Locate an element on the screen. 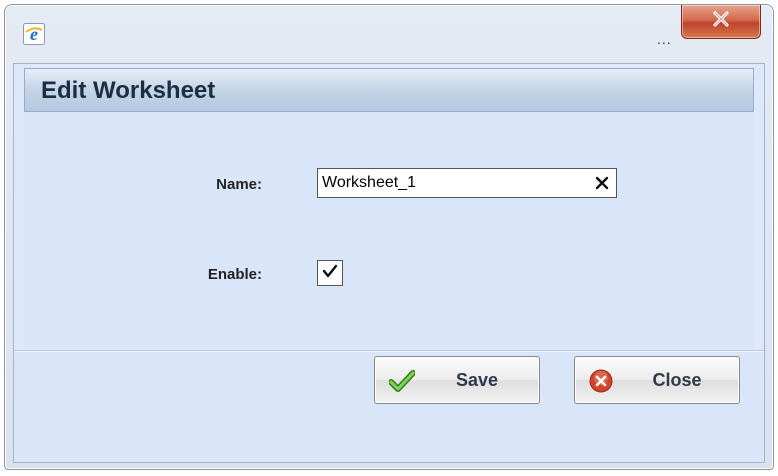 The height and width of the screenshot is (476, 778). ie-icon: e is located at coordinates (34, 34).